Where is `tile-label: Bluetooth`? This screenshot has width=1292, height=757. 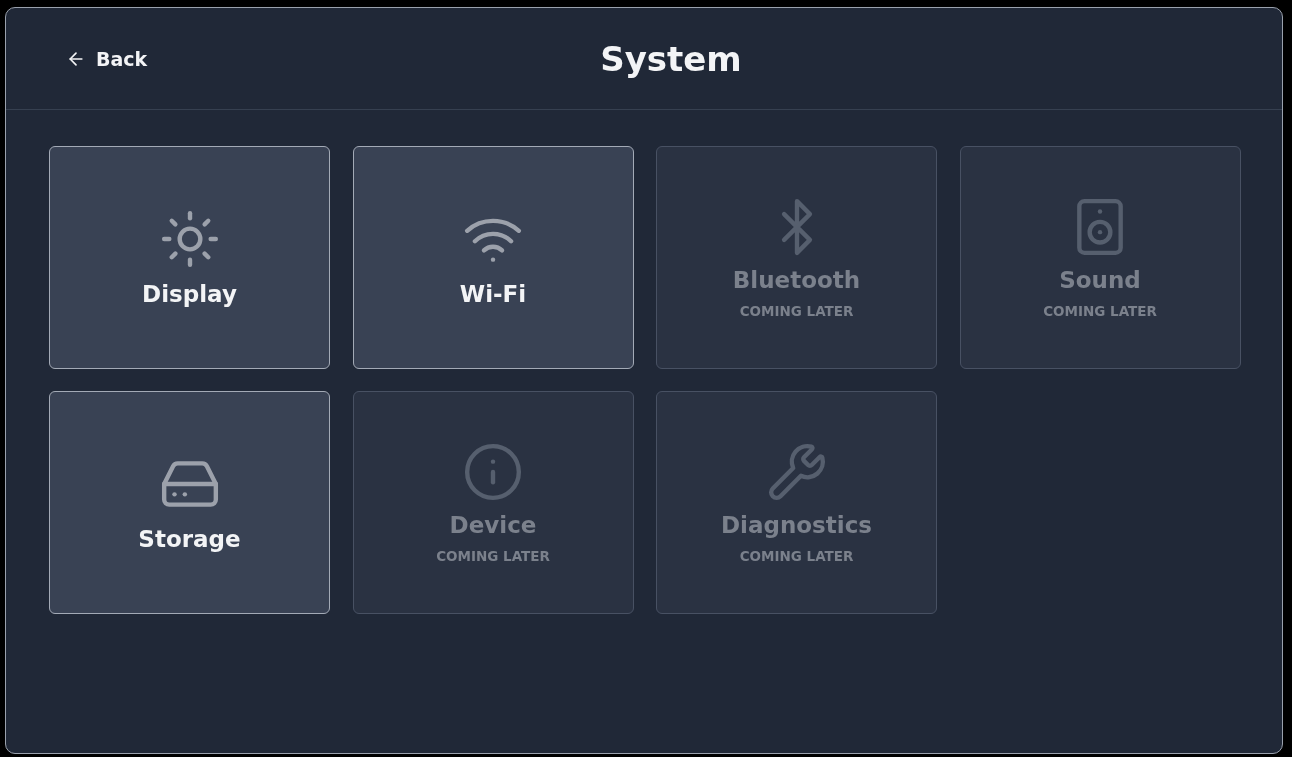 tile-label: Bluetooth is located at coordinates (796, 280).